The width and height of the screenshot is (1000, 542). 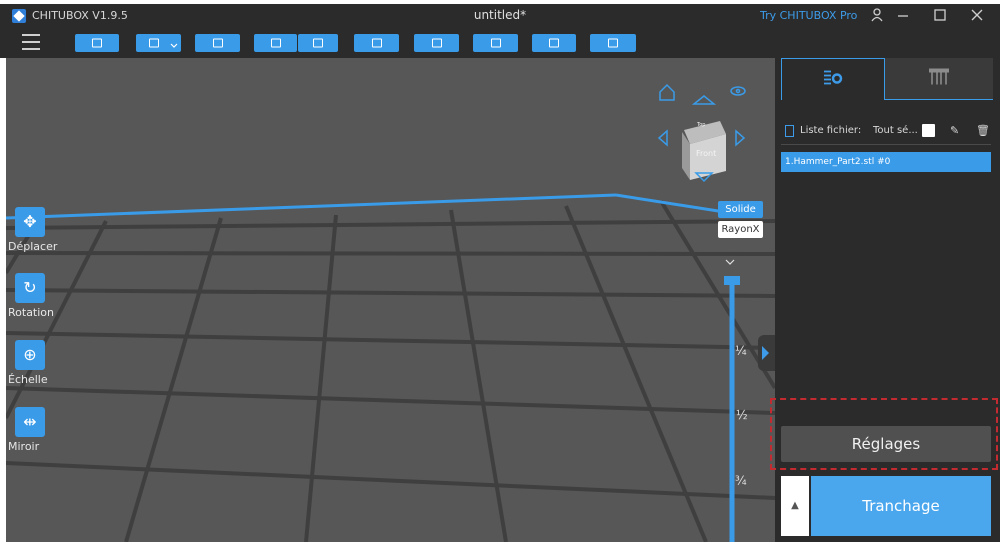 What do you see at coordinates (808, 15) in the screenshot?
I see `try-pro-link: Try CHITUBOX Pro` at bounding box center [808, 15].